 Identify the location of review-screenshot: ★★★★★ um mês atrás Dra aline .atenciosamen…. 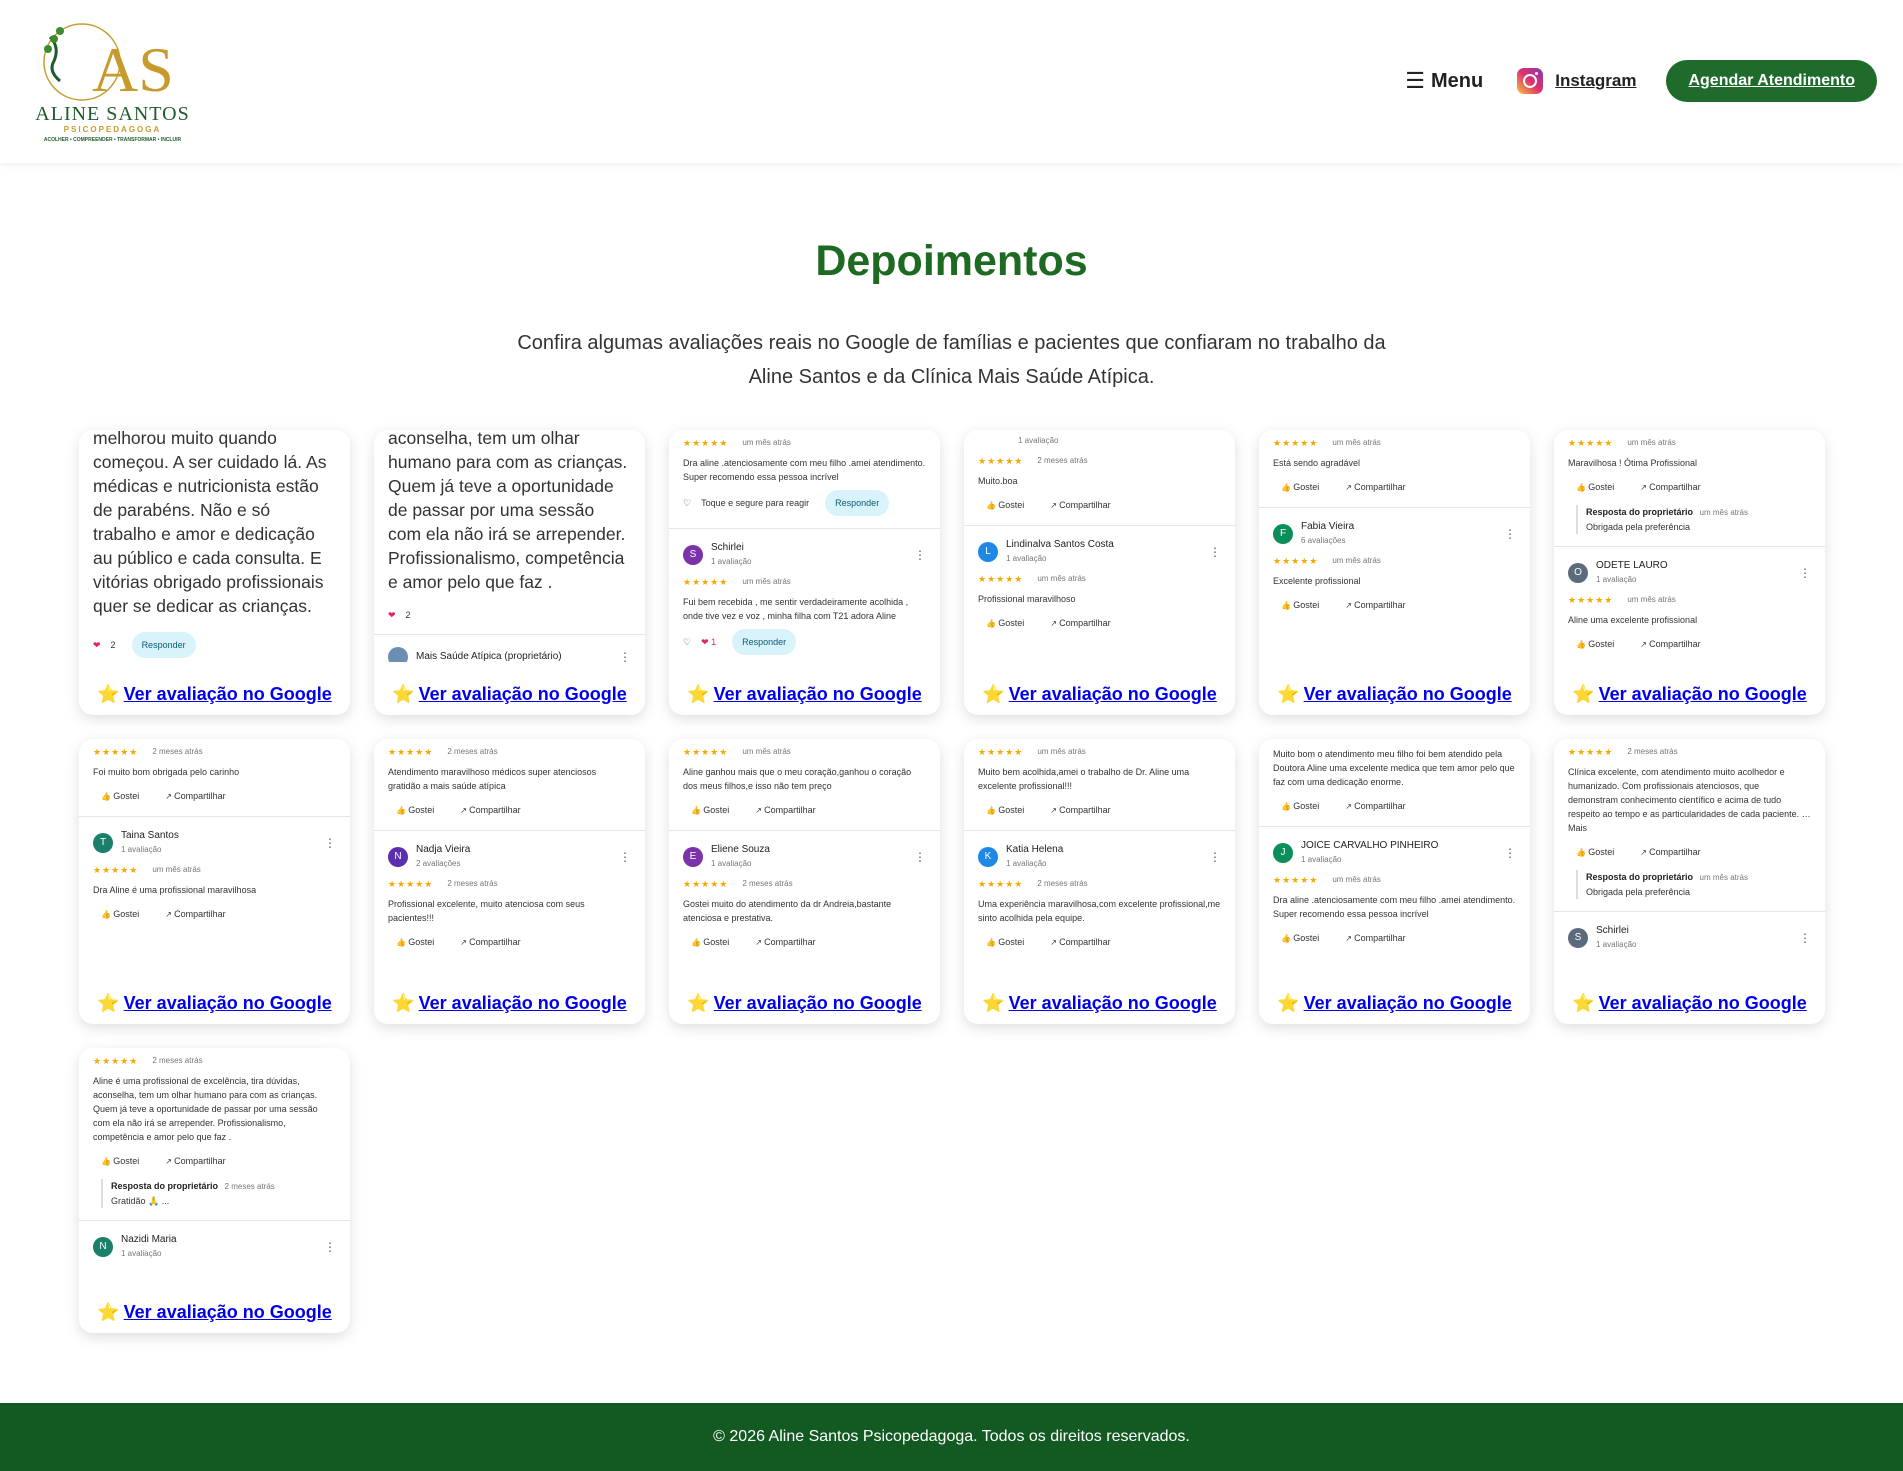
(804, 546).